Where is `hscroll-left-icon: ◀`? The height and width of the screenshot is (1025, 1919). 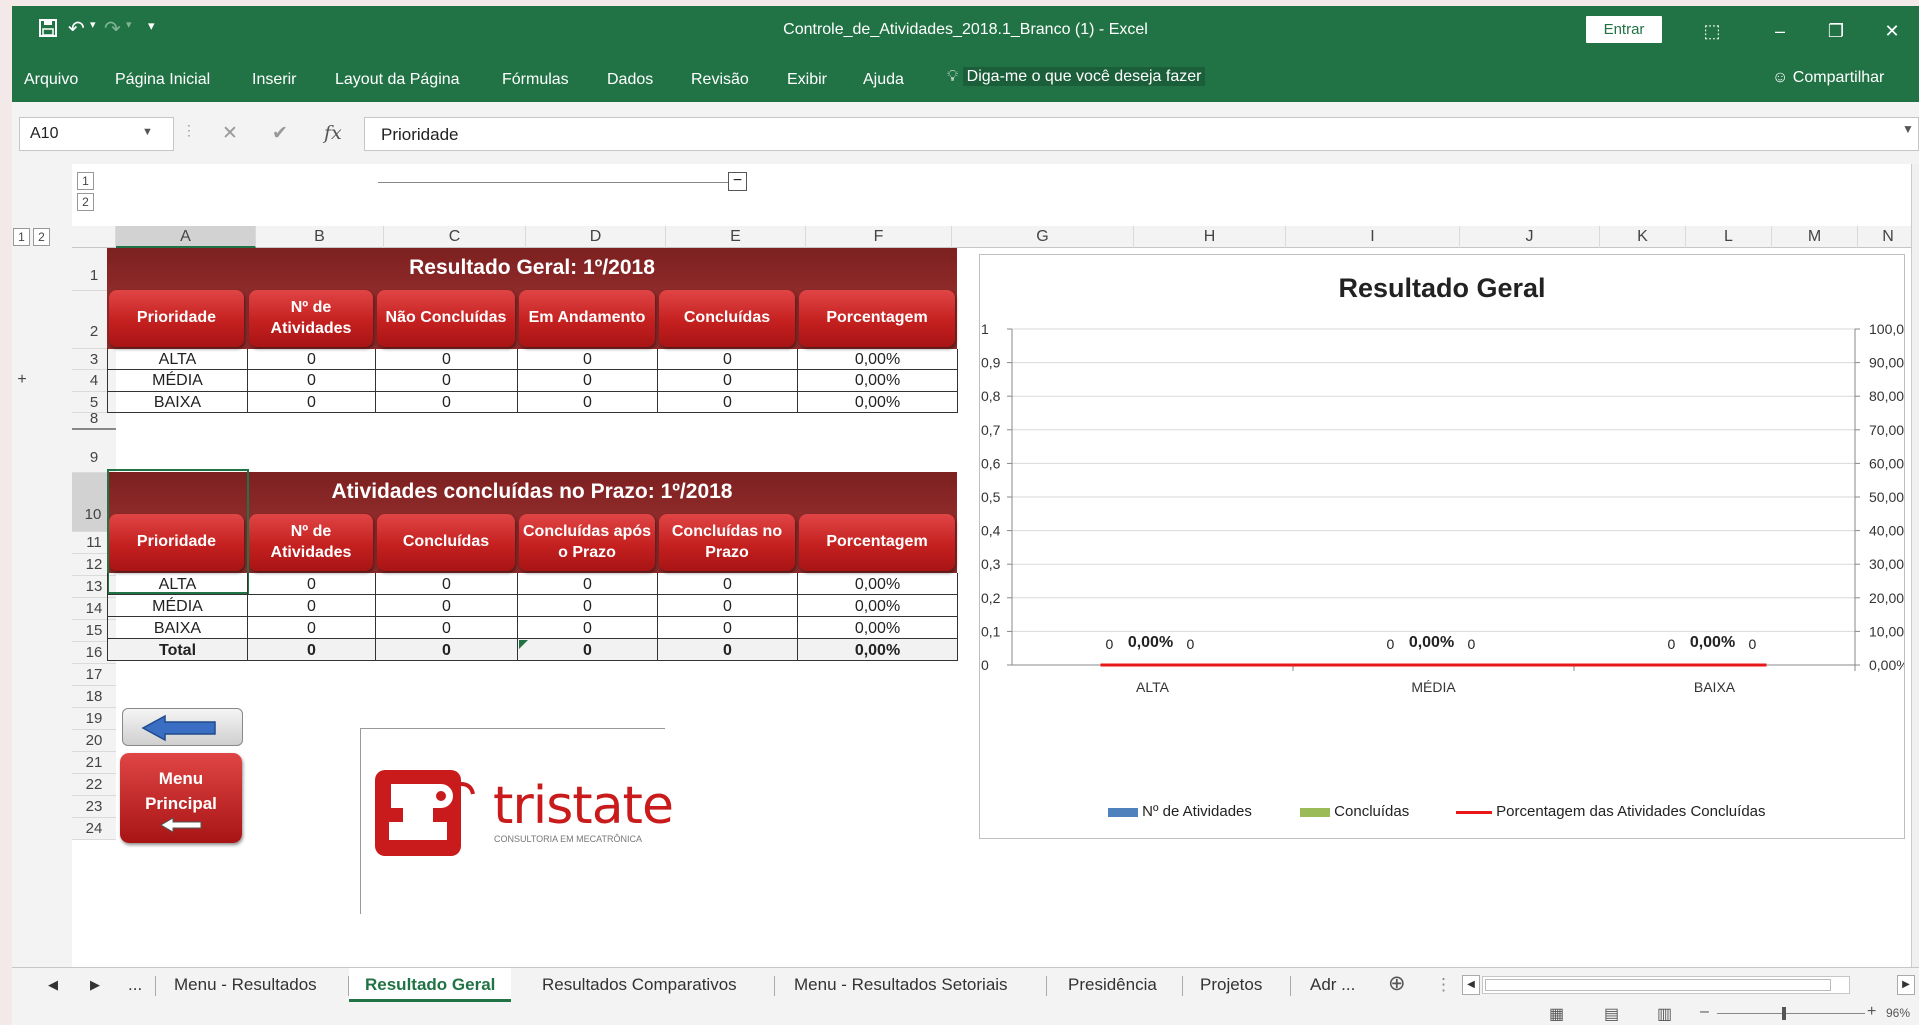
hscroll-left-icon: ◀ is located at coordinates (1471, 985).